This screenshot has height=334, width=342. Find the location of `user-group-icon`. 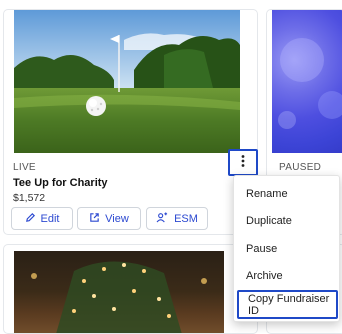

user-group-icon is located at coordinates (162, 218).